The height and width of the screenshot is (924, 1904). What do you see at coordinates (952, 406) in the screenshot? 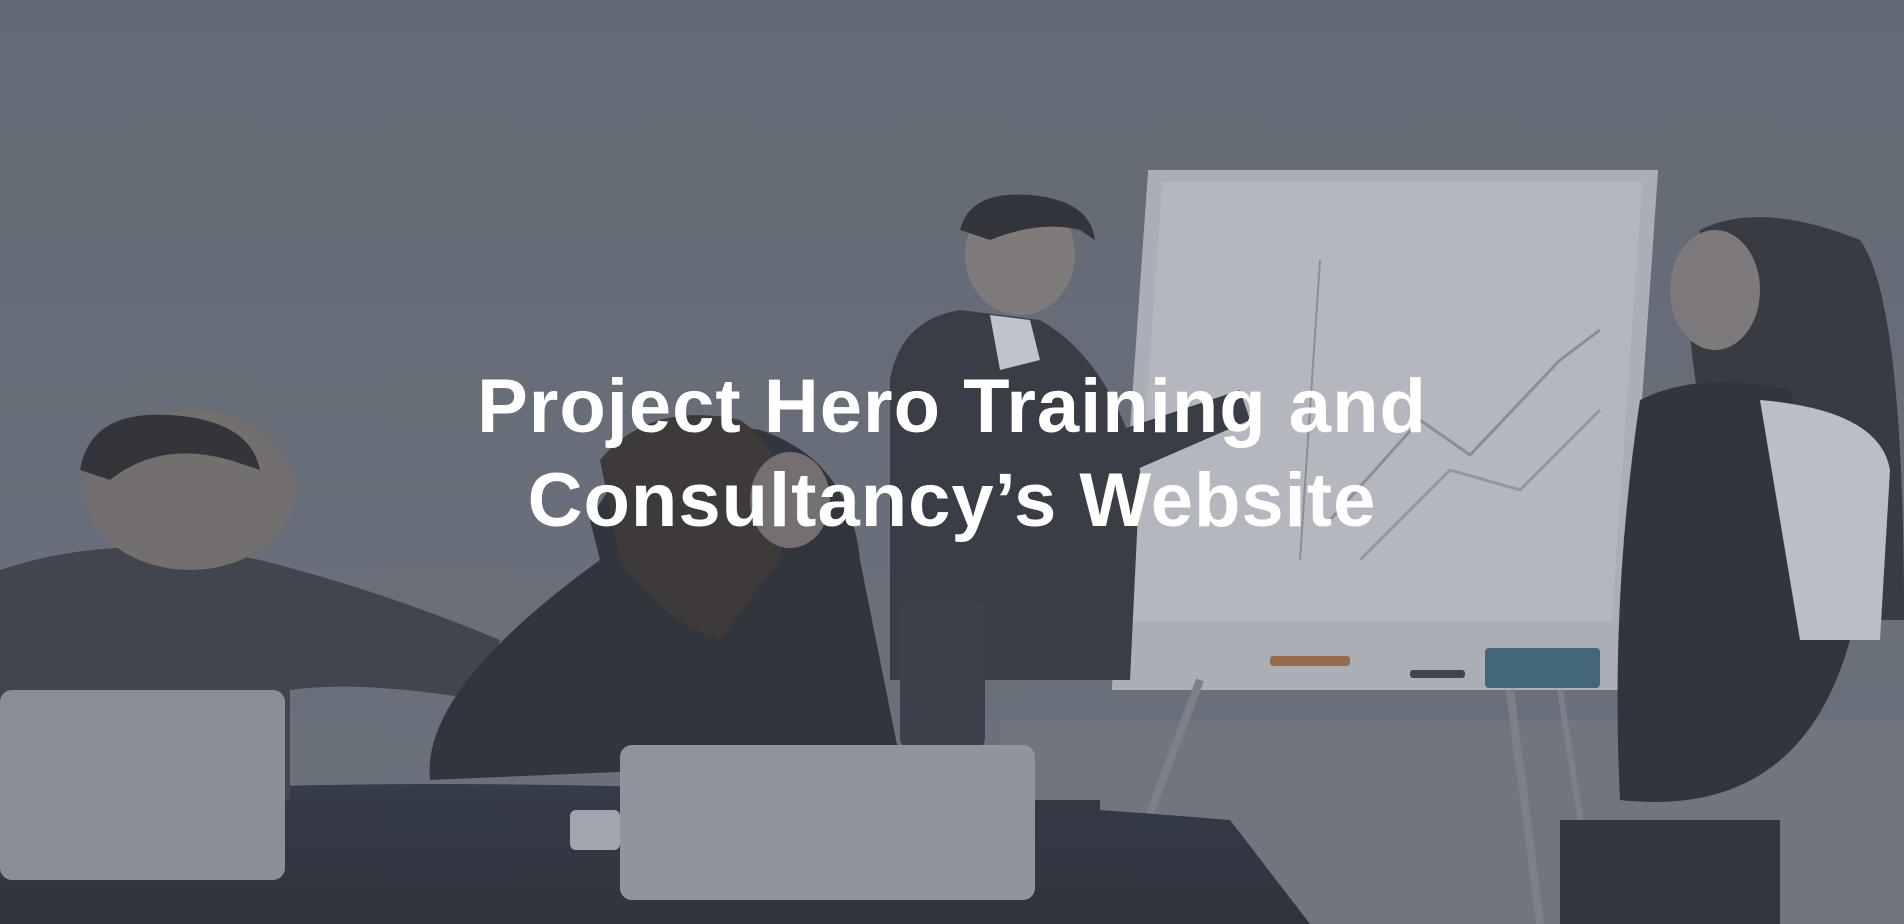
I see `hero-title-line-1: Project Hero Training and` at bounding box center [952, 406].